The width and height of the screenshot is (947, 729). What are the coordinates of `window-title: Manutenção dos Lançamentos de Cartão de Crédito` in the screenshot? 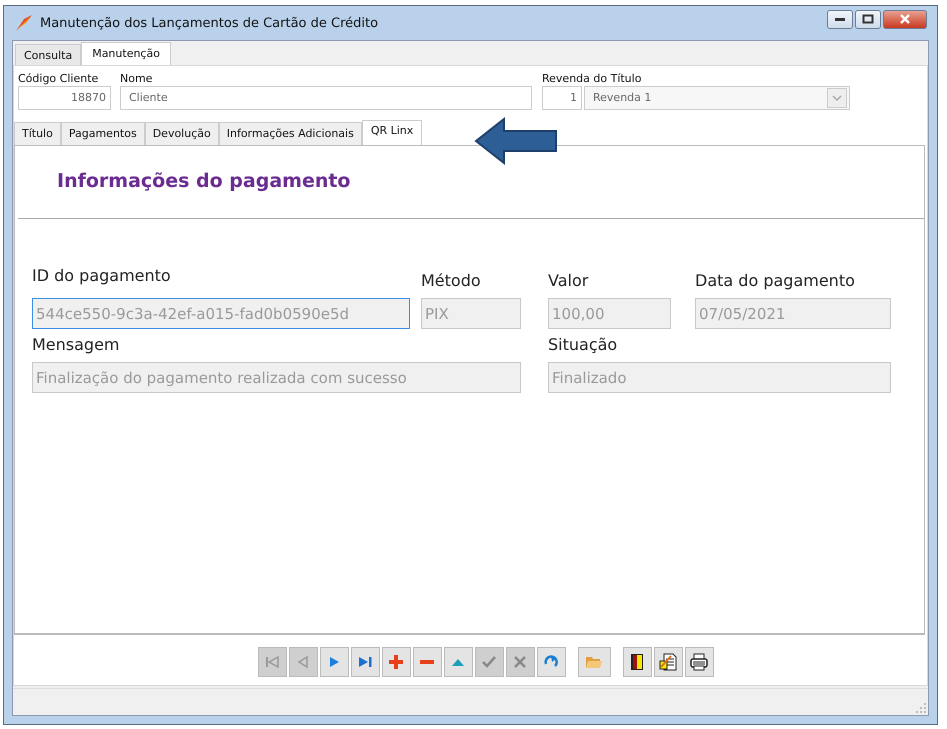 It's located at (209, 23).